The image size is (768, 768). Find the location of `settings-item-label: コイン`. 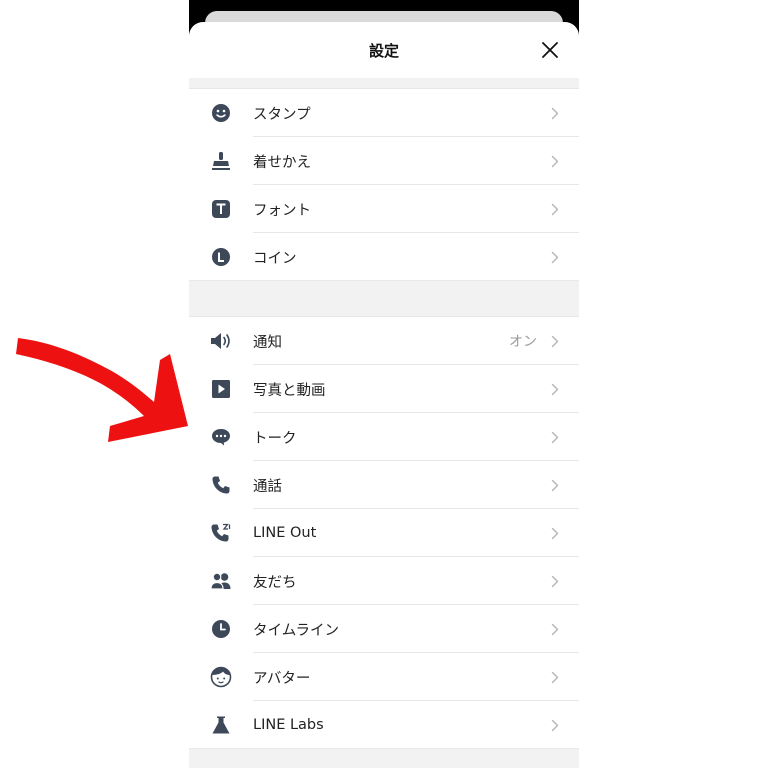

settings-item-label: コイン is located at coordinates (275, 258).